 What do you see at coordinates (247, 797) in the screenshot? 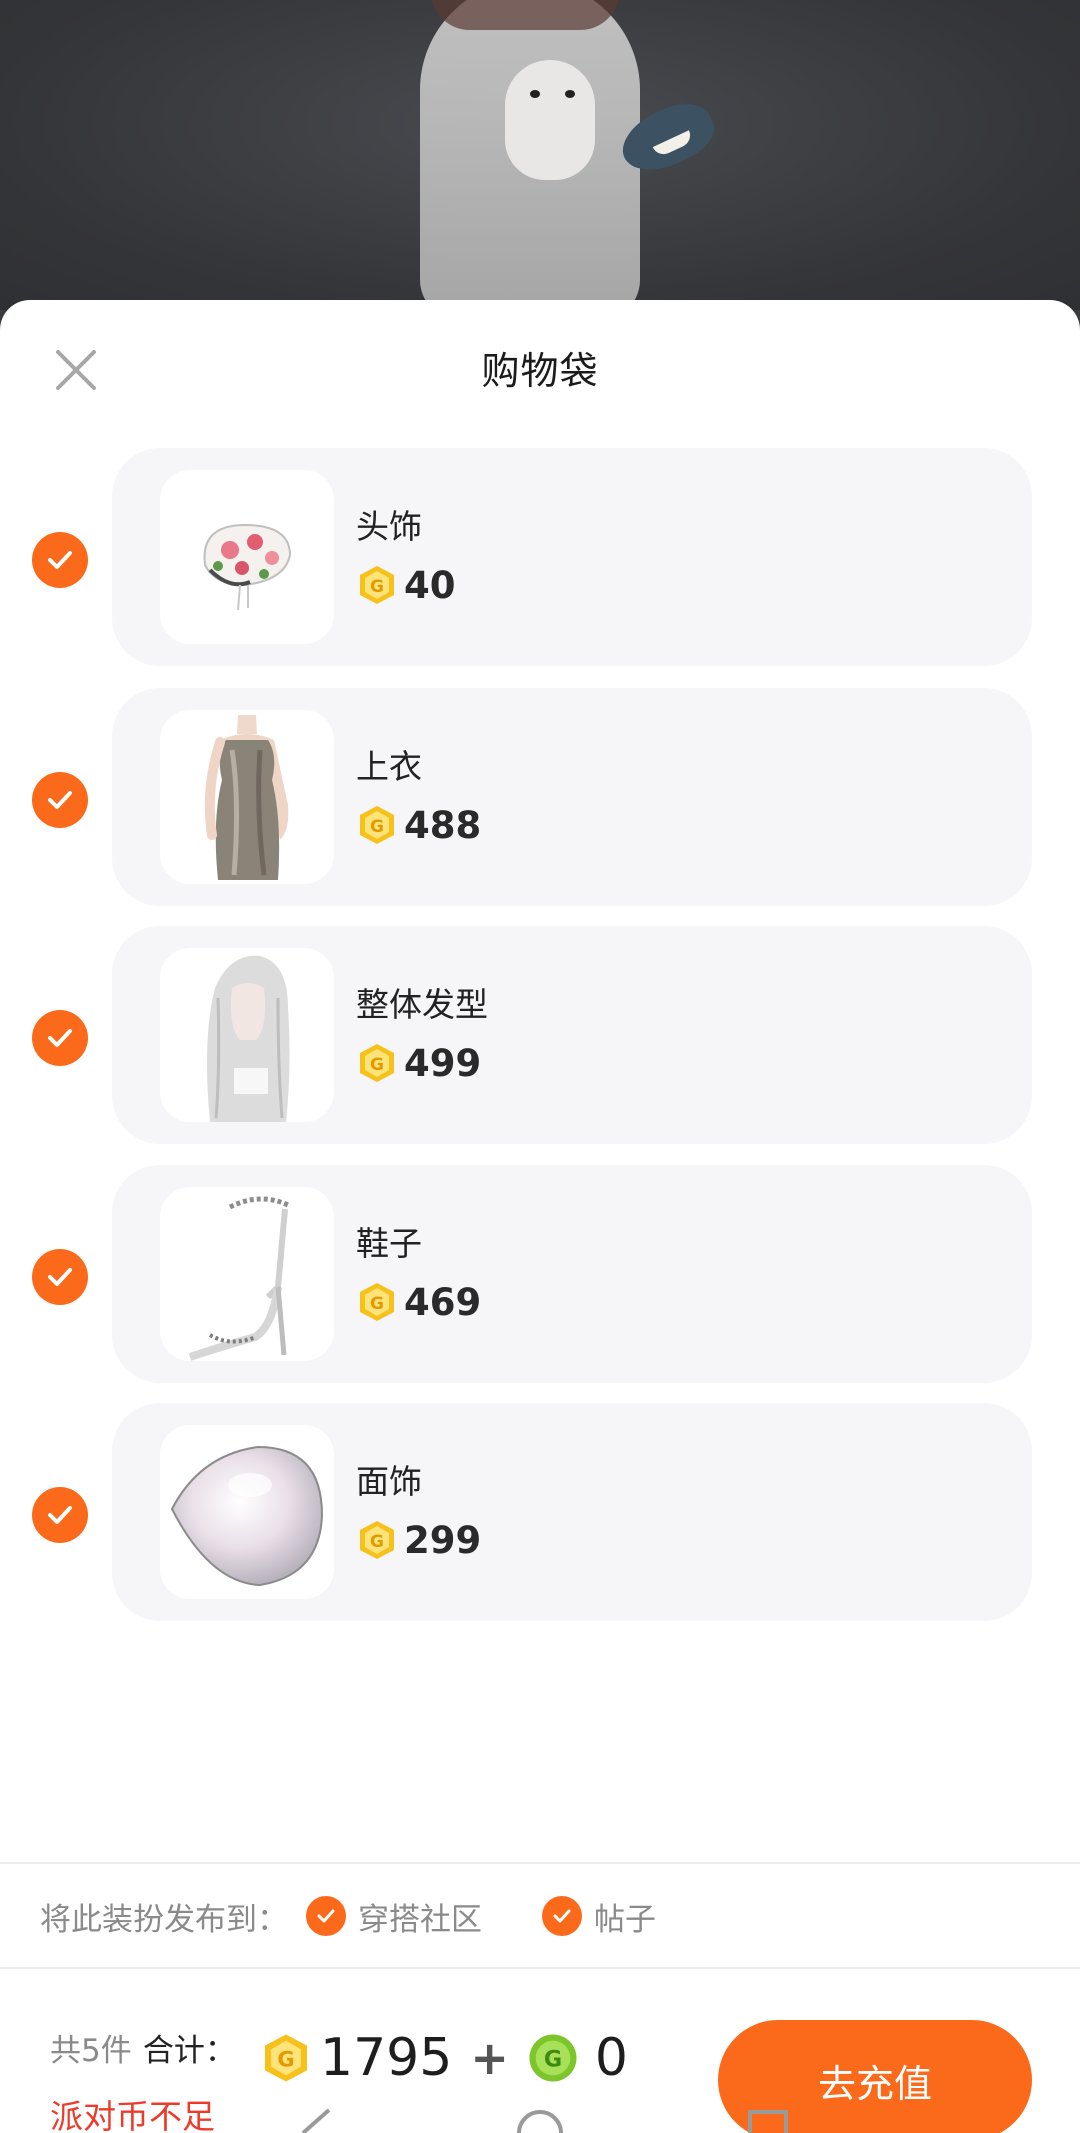
I see `top-image` at bounding box center [247, 797].